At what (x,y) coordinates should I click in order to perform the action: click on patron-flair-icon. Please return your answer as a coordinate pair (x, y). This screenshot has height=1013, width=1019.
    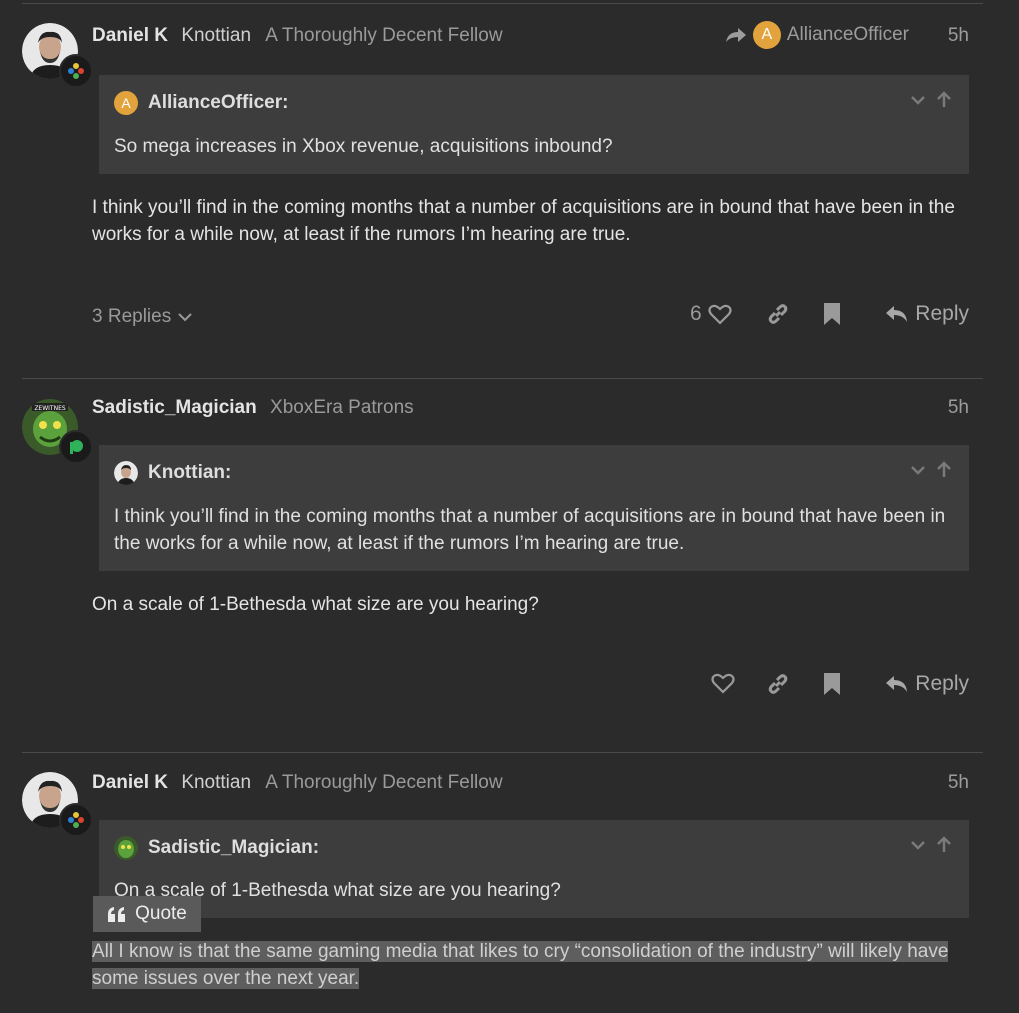
    Looking at the image, I should click on (76, 447).